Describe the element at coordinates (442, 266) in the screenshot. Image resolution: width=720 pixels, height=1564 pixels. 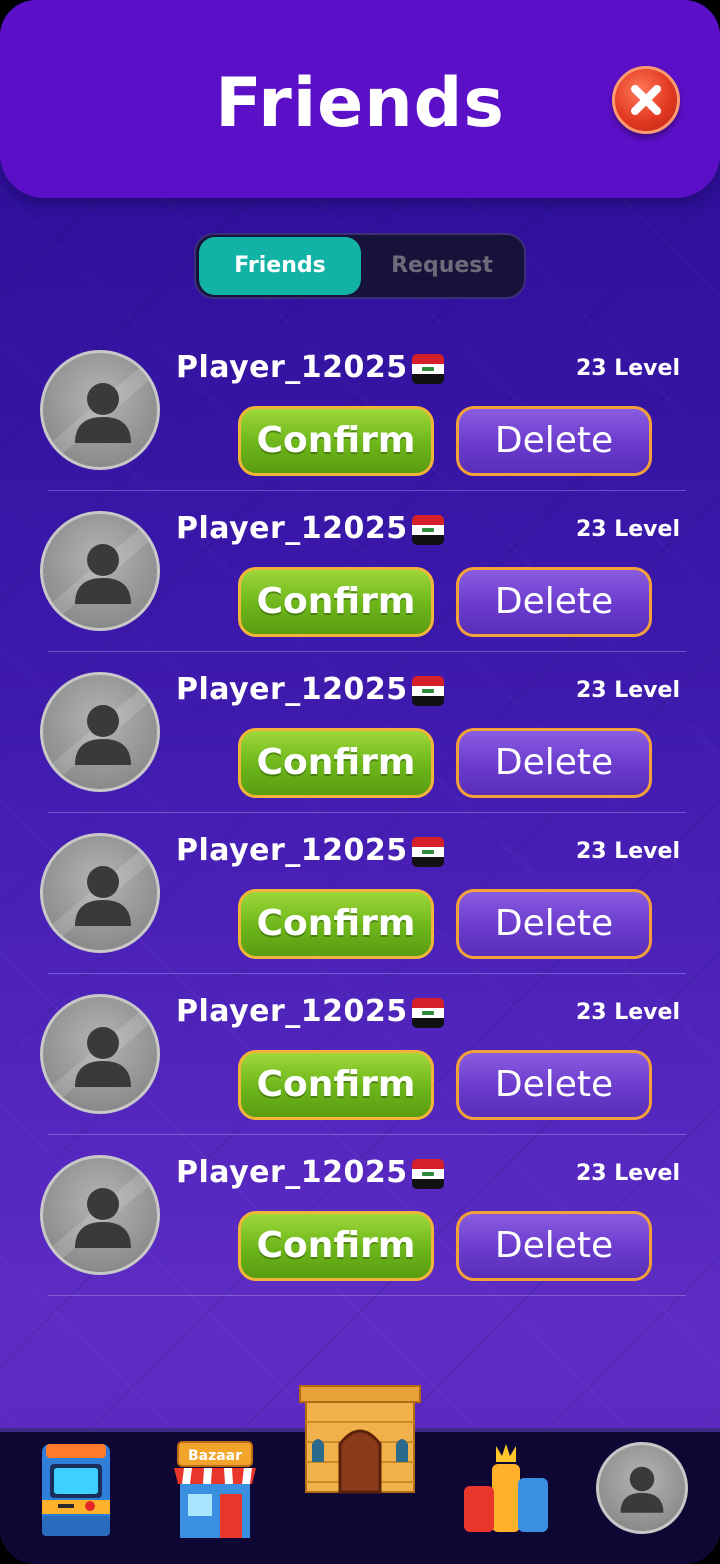
I see `tab-request: Request` at that location.